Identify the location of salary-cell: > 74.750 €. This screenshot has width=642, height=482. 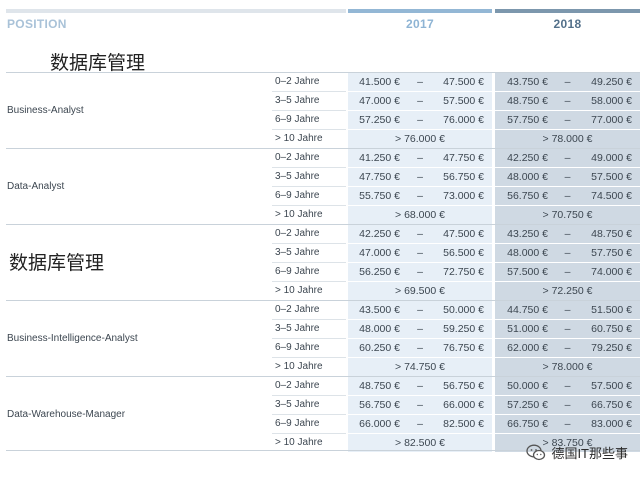
(420, 367).